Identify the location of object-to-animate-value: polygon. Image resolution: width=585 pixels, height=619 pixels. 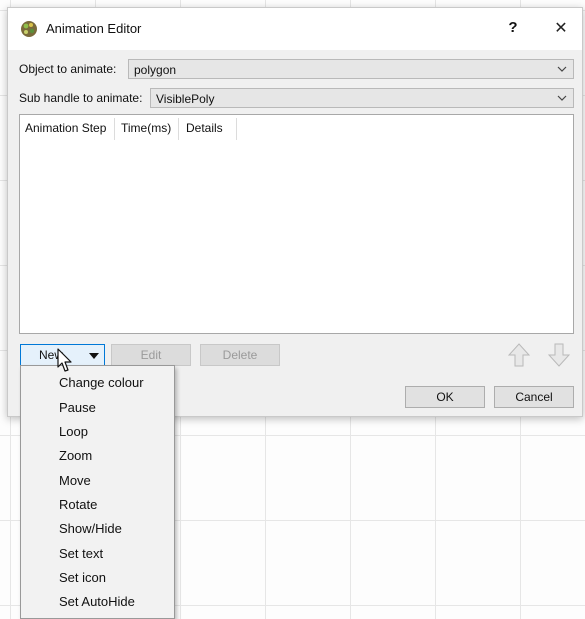
(155, 70).